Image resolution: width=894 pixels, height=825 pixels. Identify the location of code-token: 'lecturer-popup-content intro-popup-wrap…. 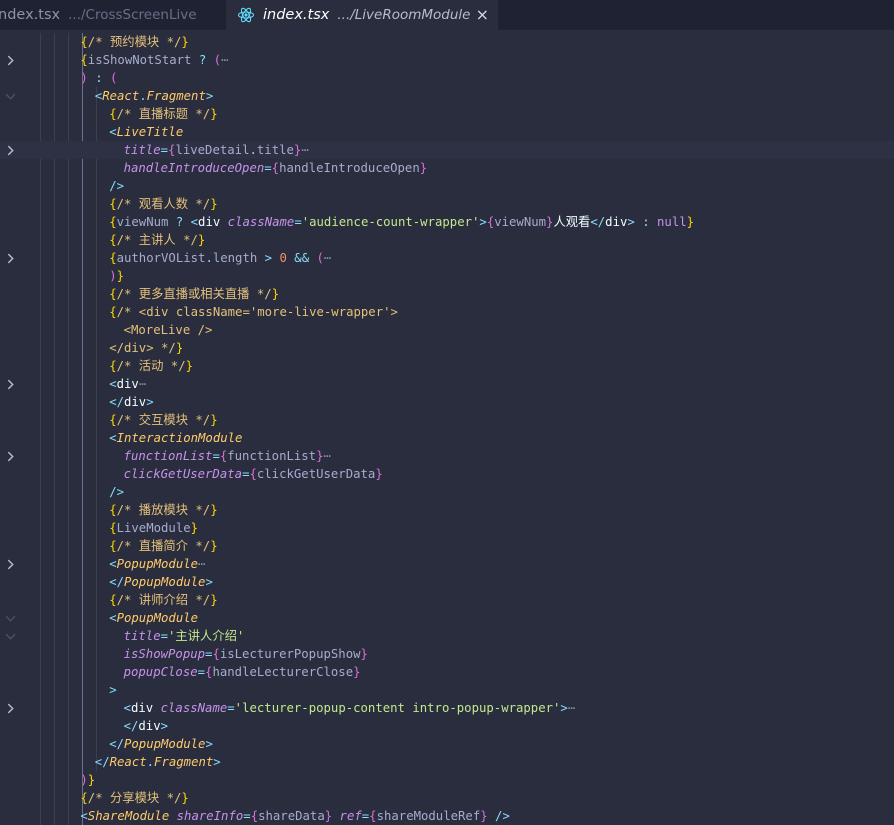
(397, 708).